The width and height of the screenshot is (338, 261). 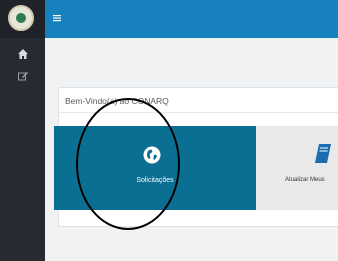 What do you see at coordinates (297, 168) in the screenshot?
I see `atualizar-tile: Atualizar Meus` at bounding box center [297, 168].